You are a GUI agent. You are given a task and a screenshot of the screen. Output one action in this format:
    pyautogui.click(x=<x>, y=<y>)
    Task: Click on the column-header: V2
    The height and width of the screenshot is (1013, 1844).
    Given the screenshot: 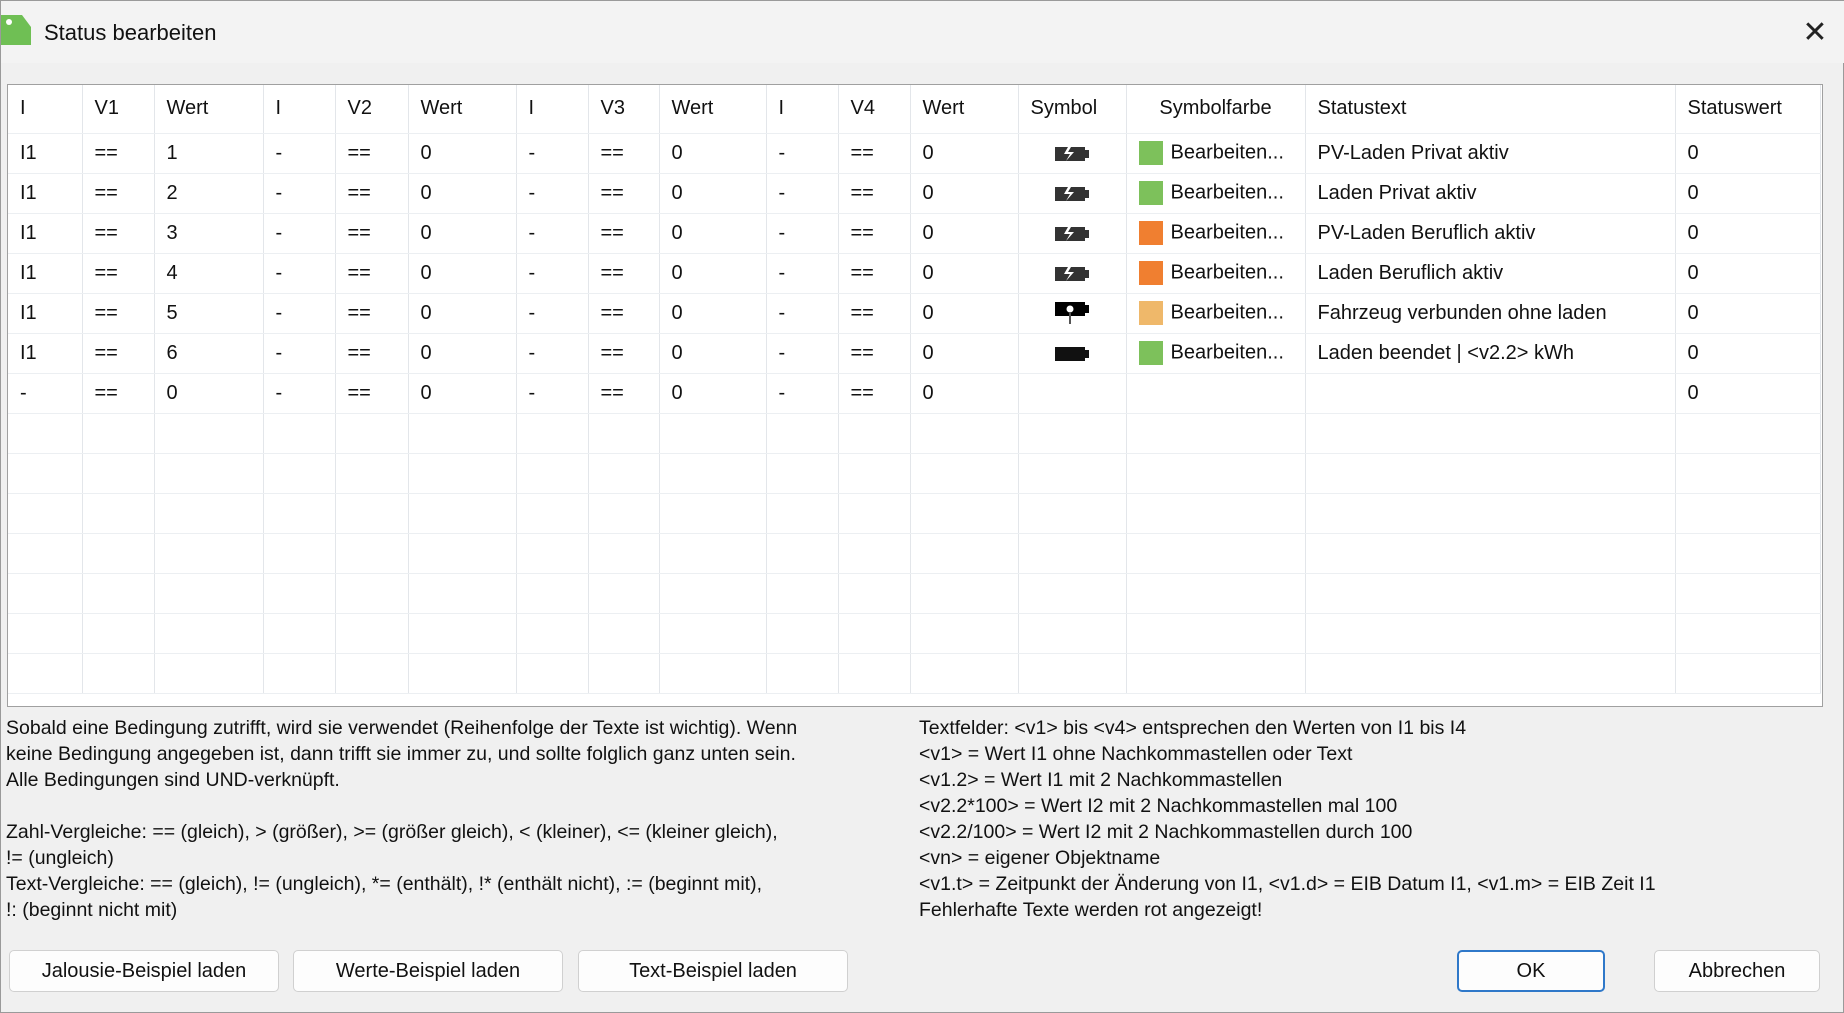 What is the action you would take?
    pyautogui.click(x=372, y=109)
    